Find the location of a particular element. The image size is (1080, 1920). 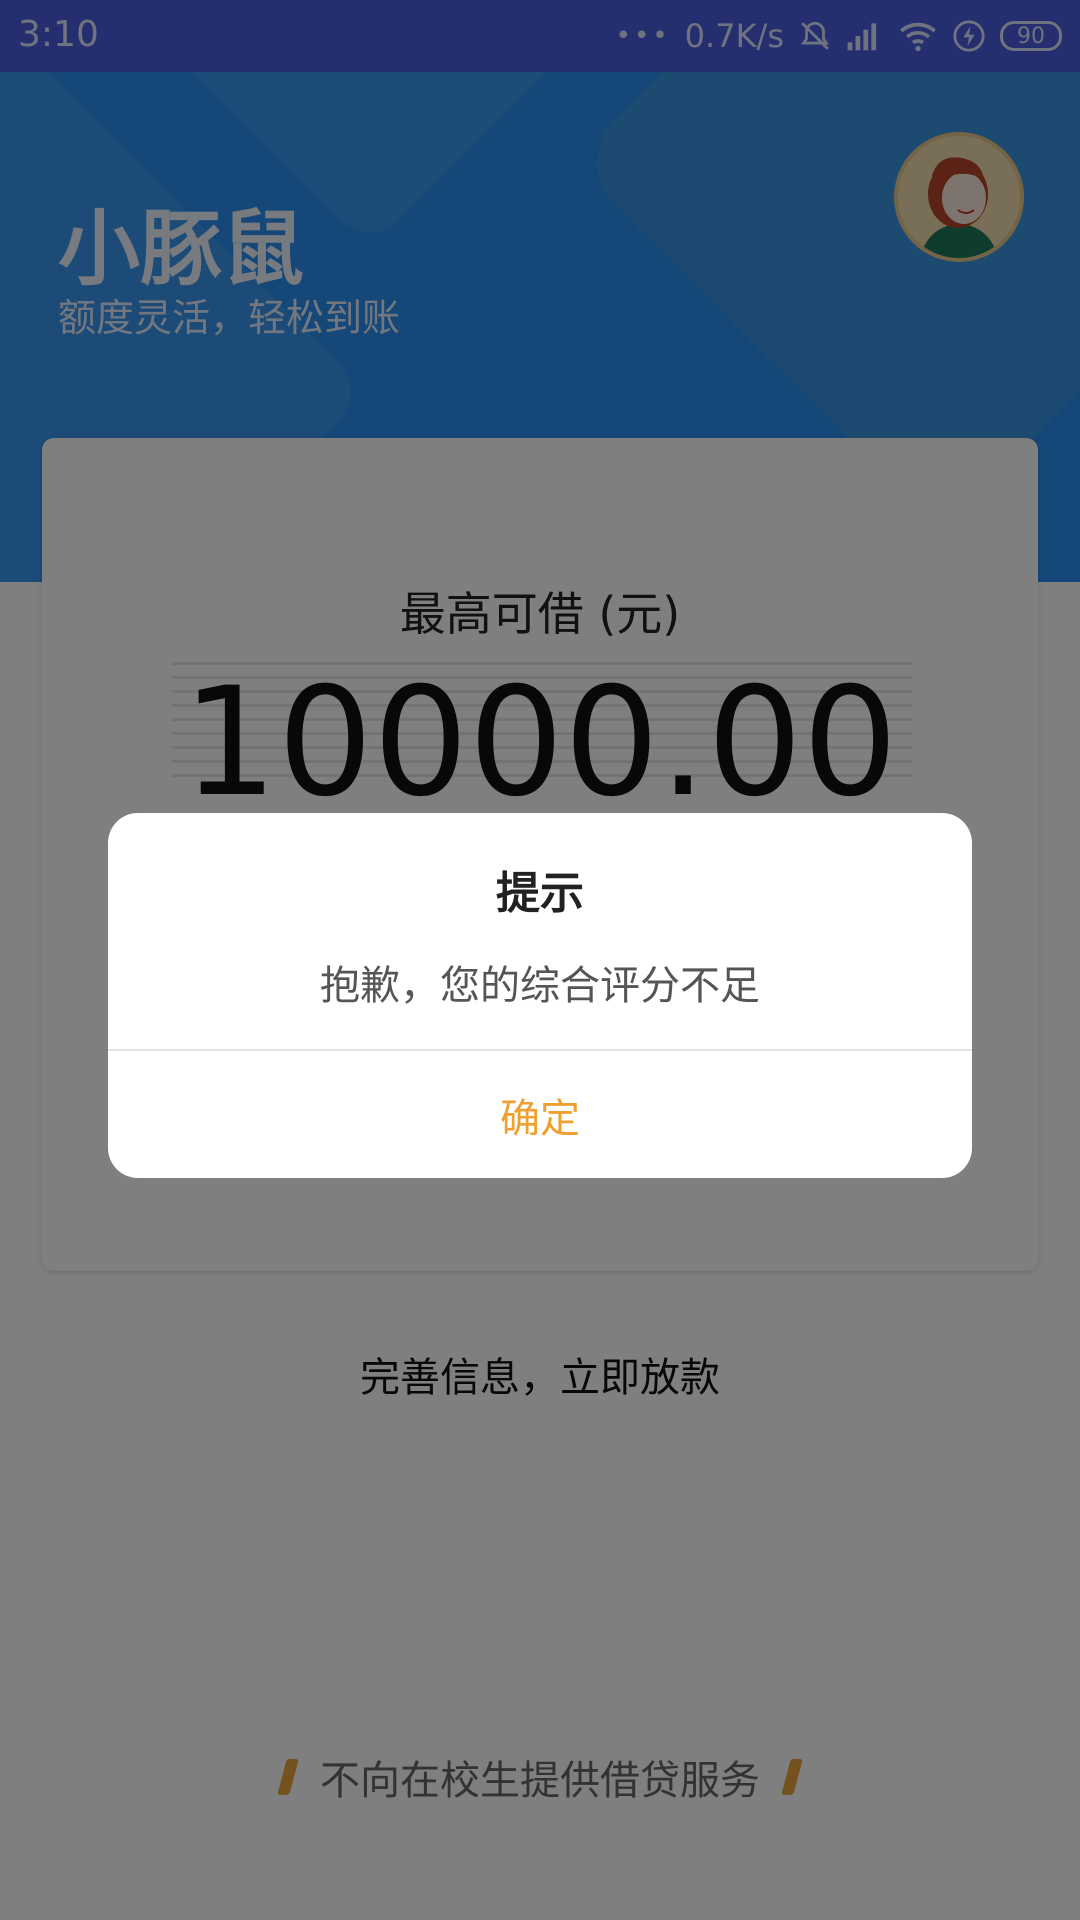

dialog-title: 提示 is located at coordinates (540, 893).